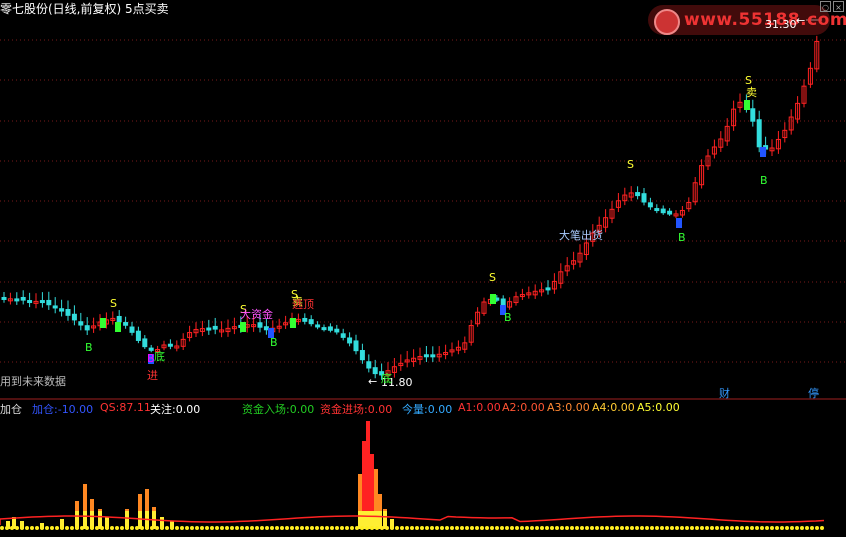 Image resolution: width=846 pixels, height=537 pixels. Describe the element at coordinates (415, 409) in the screenshot. I see `indicator-item-label: 今量:` at that location.